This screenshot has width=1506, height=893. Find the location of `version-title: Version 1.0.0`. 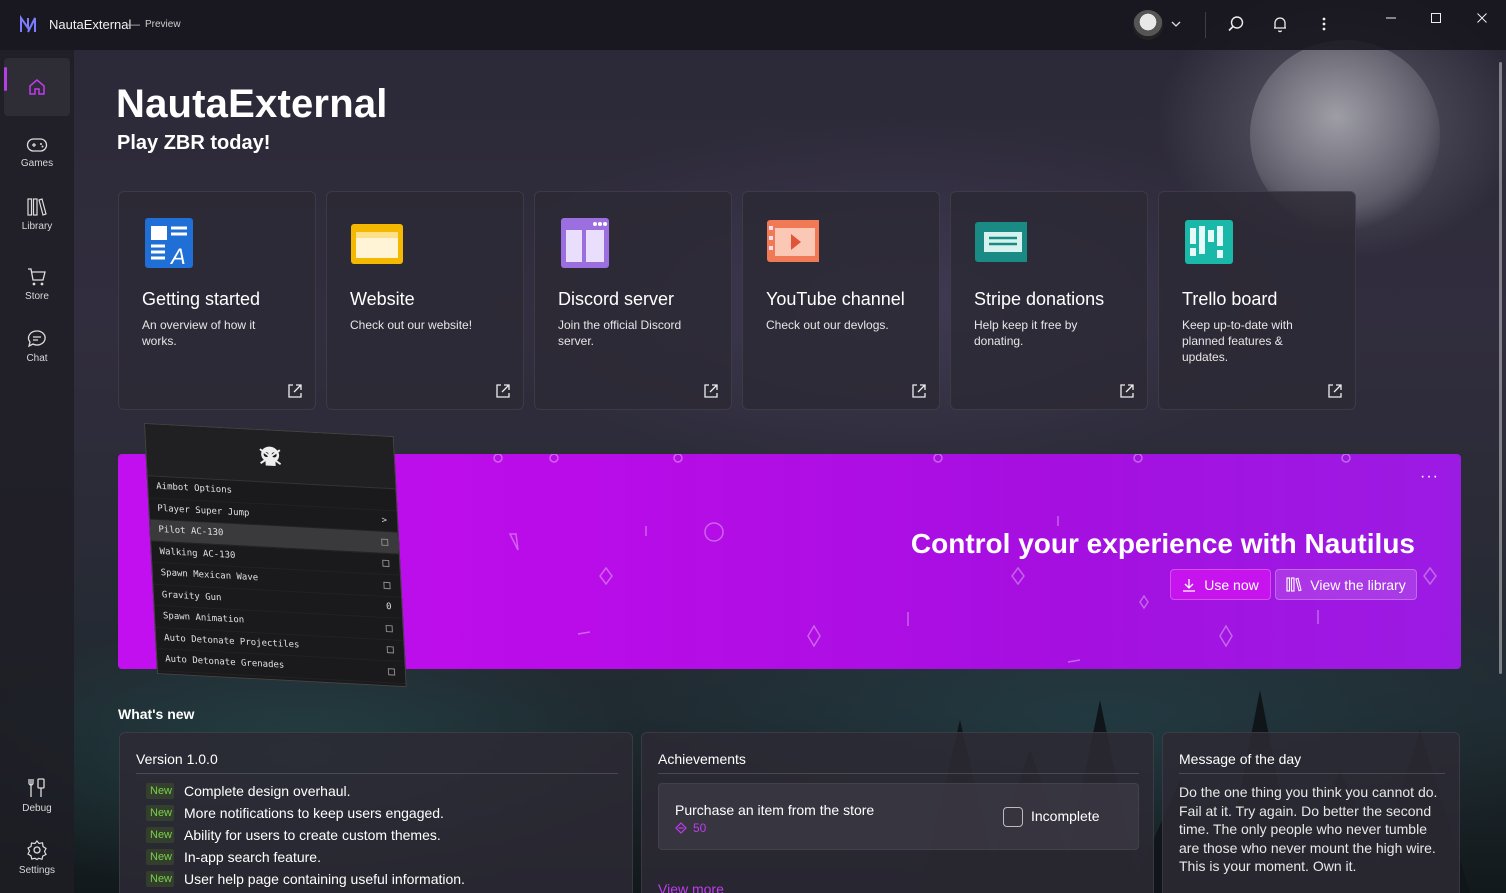

version-title: Version 1.0.0 is located at coordinates (177, 759).